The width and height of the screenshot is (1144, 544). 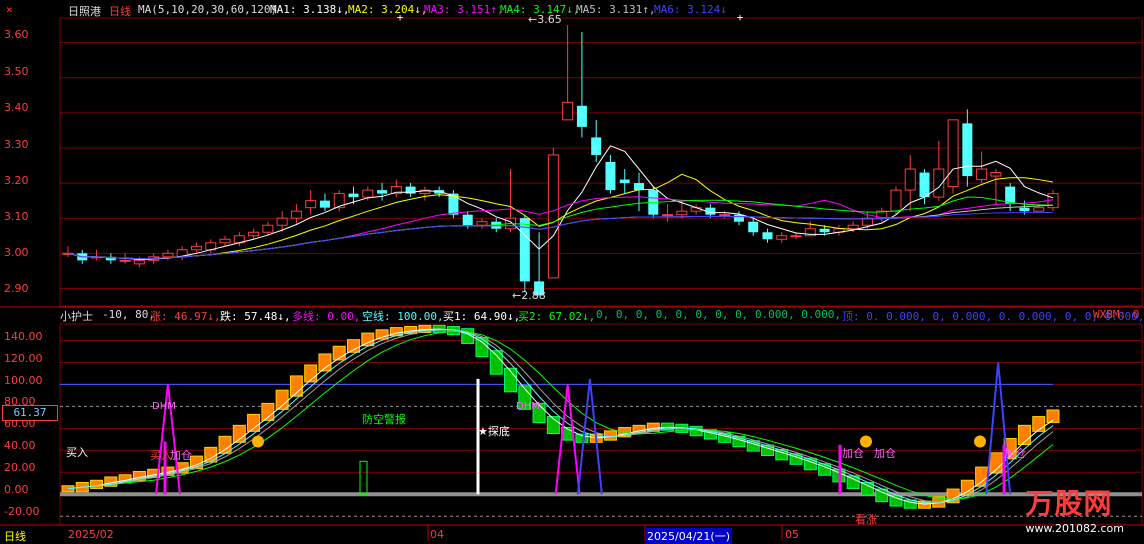 I want to click on price-tick: 2.90, so click(x=16, y=288).